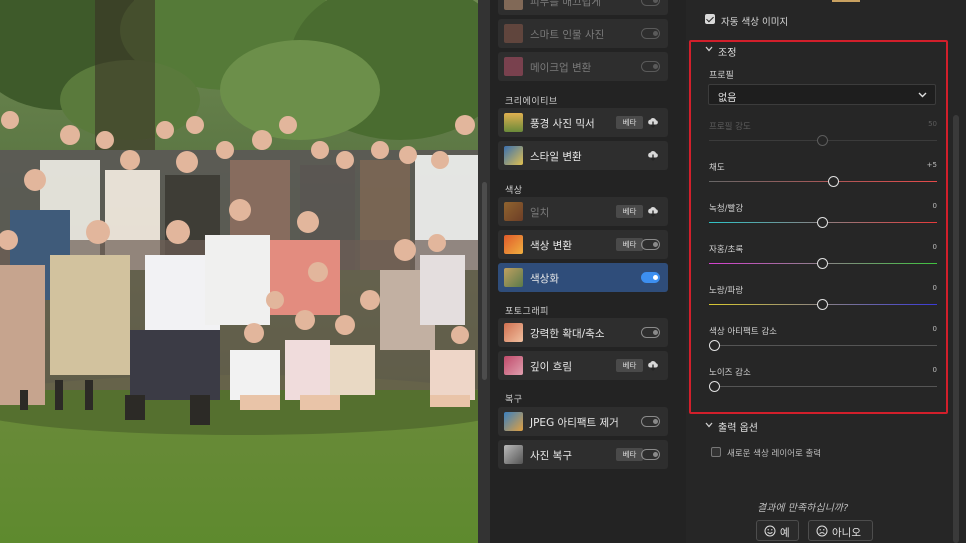  I want to click on filter-item-makeup-transfer: 메이크업 변환, so click(583, 66).